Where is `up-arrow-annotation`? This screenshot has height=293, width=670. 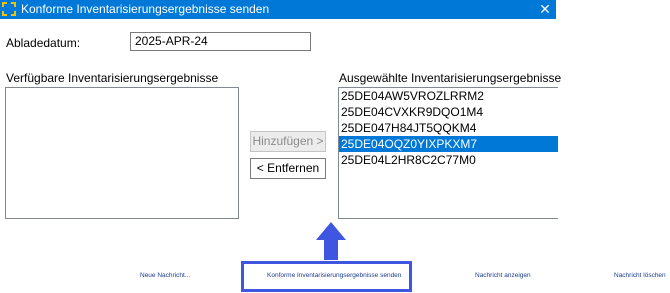 up-arrow-annotation is located at coordinates (331, 241).